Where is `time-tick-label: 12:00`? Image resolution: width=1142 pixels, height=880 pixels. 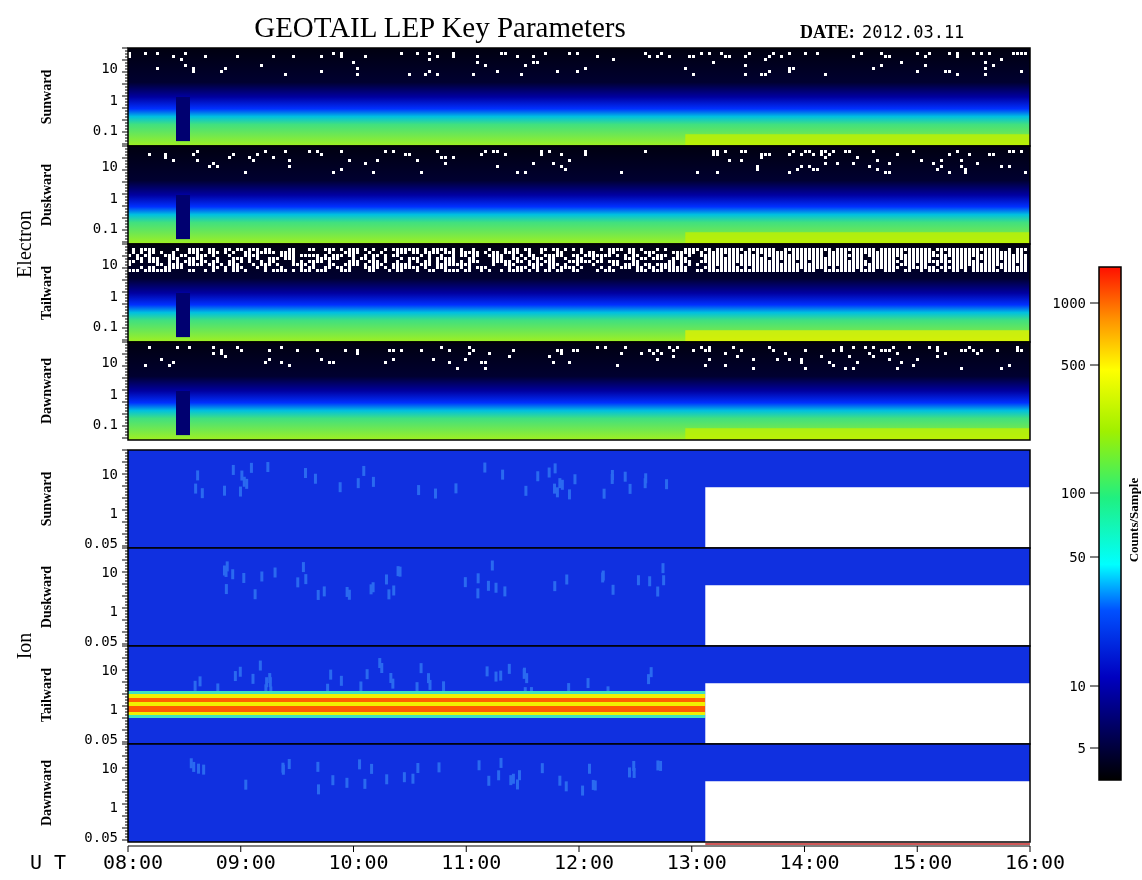 time-tick-label: 12:00 is located at coordinates (584, 862).